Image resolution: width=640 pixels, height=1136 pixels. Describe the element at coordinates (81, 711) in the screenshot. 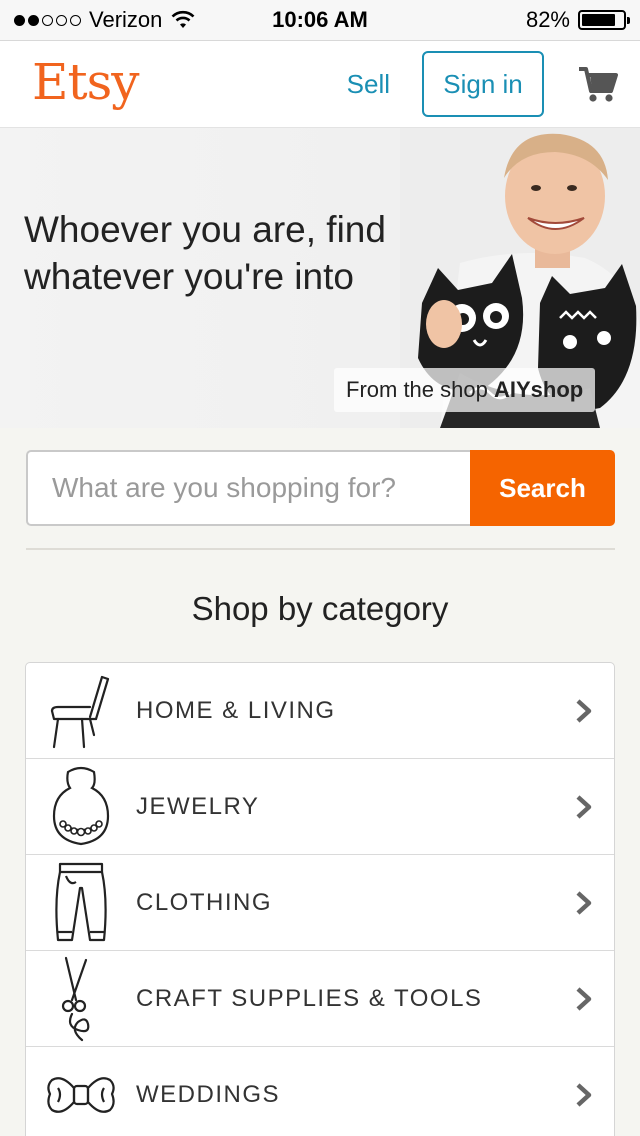

I see `chair-icon` at that location.